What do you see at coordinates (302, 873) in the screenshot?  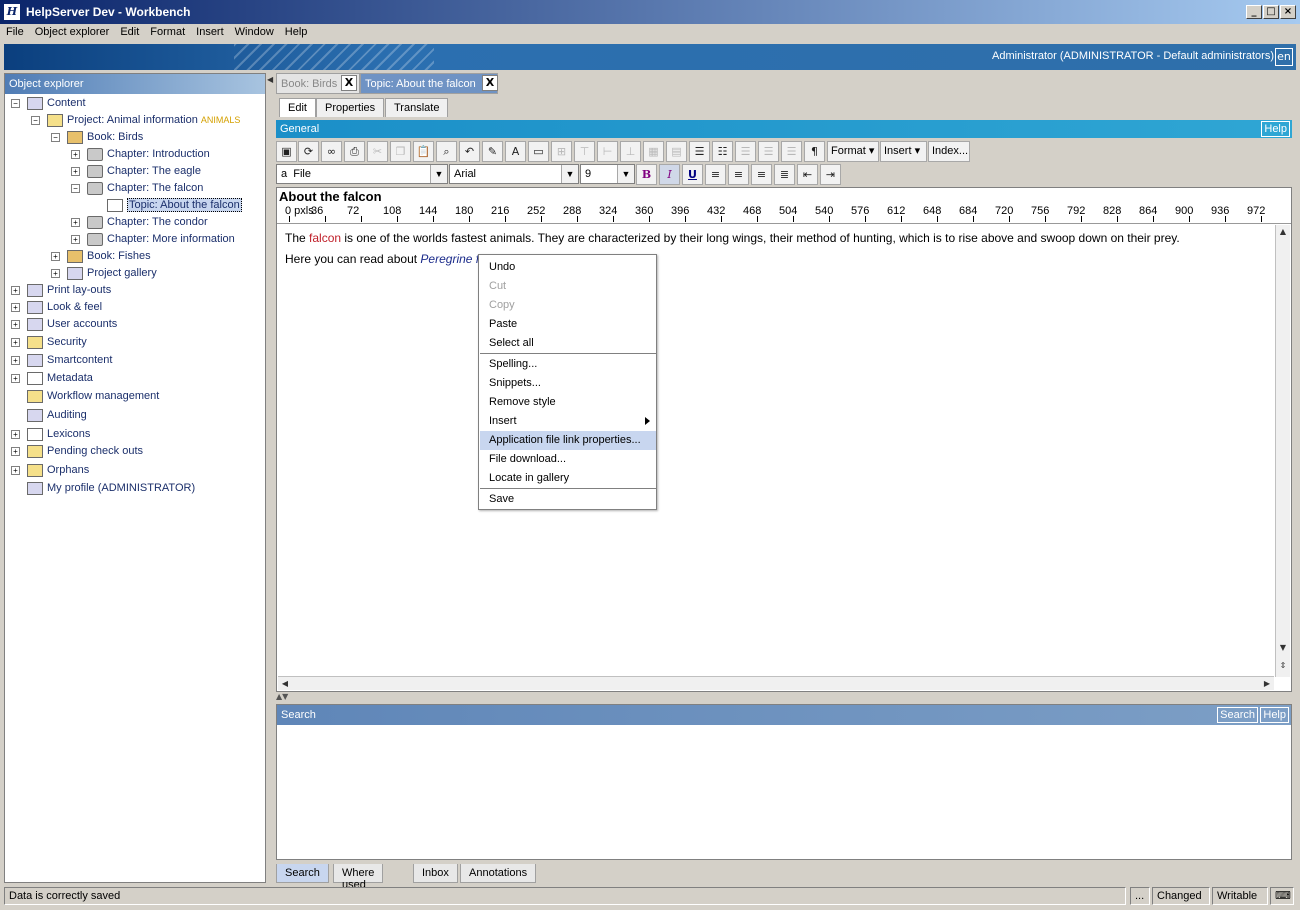 I see `tab-search: Search` at bounding box center [302, 873].